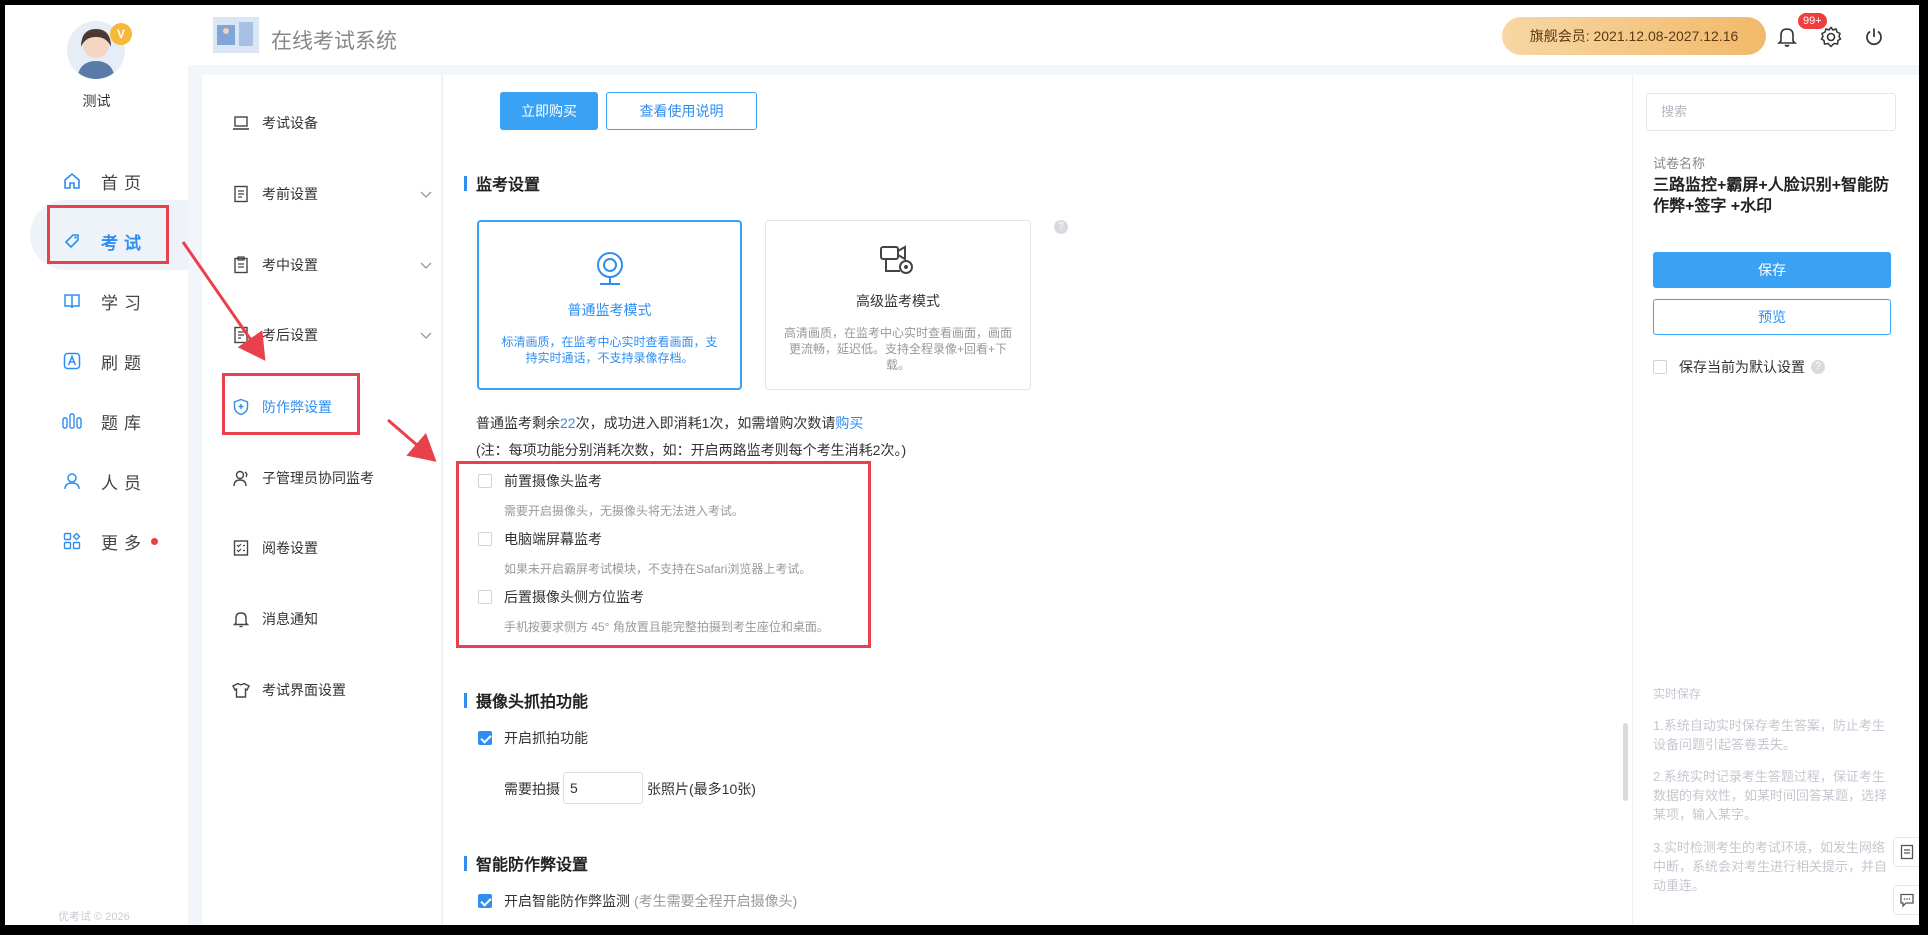 The height and width of the screenshot is (935, 1928). I want to click on video-camera-icon, so click(898, 259).